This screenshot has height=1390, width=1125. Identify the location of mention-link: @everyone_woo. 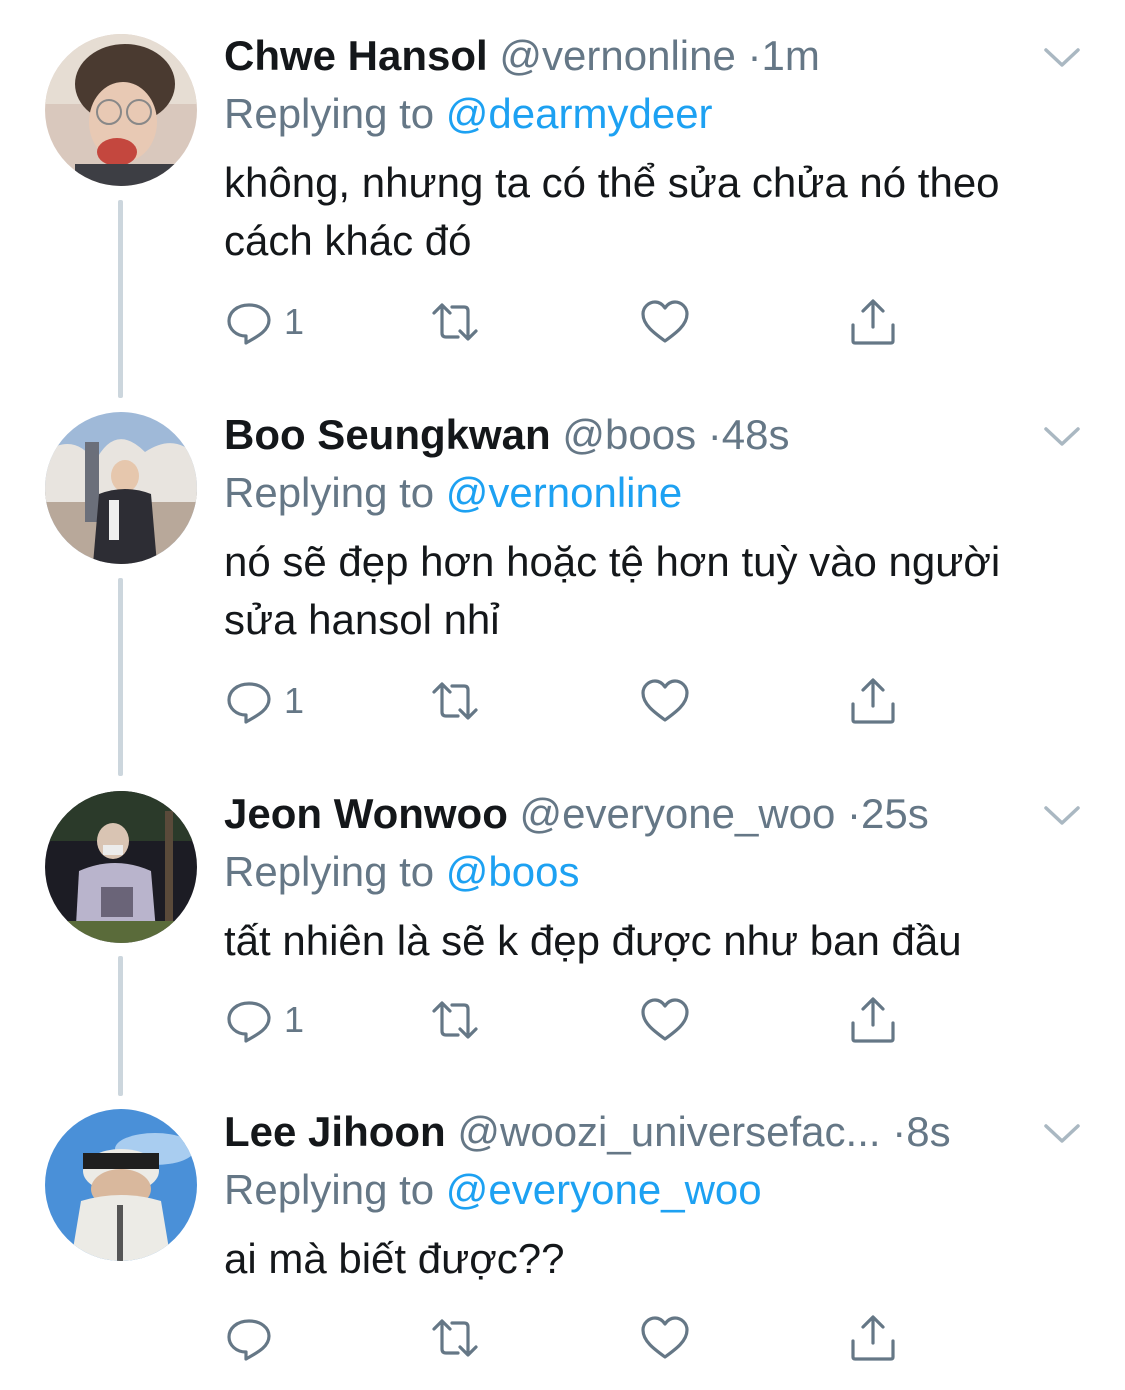
(604, 1189).